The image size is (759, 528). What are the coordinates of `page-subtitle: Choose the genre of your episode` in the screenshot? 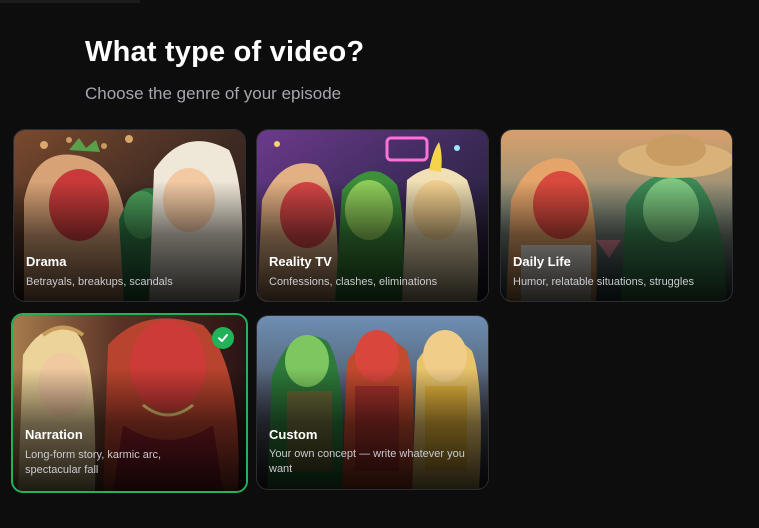 It's located at (213, 93).